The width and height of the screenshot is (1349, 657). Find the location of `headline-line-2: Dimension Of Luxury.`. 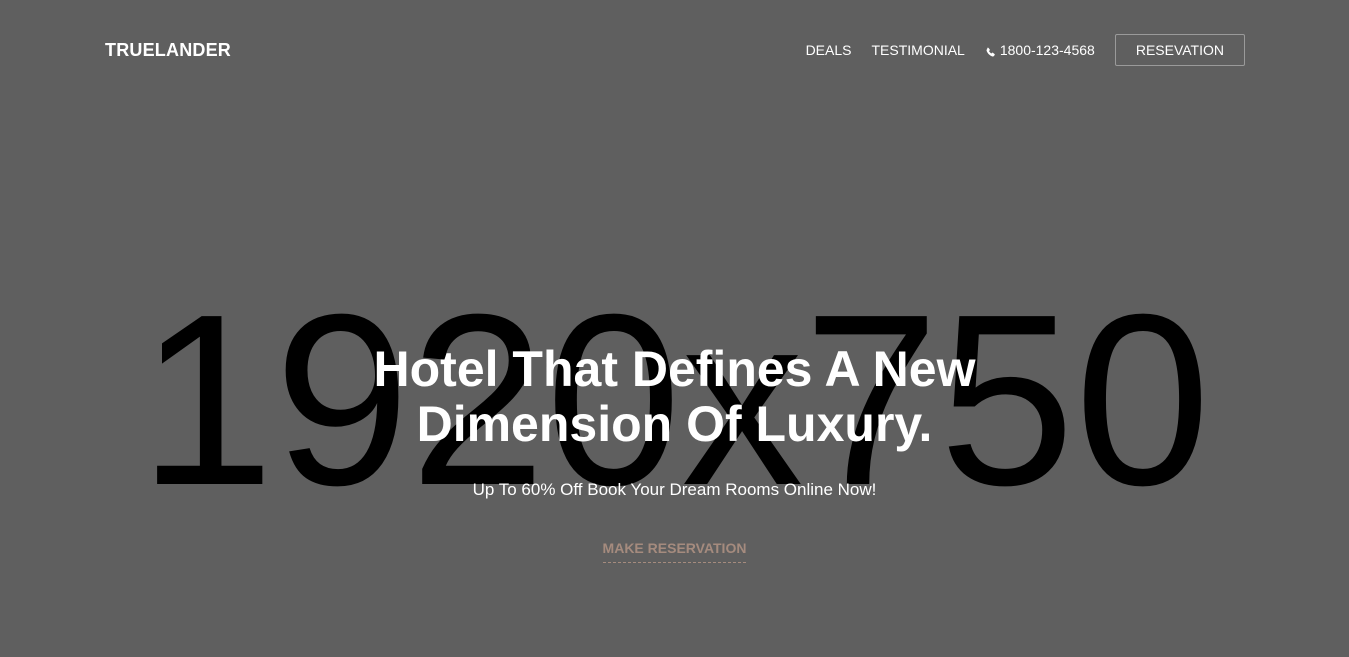

headline-line-2: Dimension Of Luxury. is located at coordinates (674, 424).